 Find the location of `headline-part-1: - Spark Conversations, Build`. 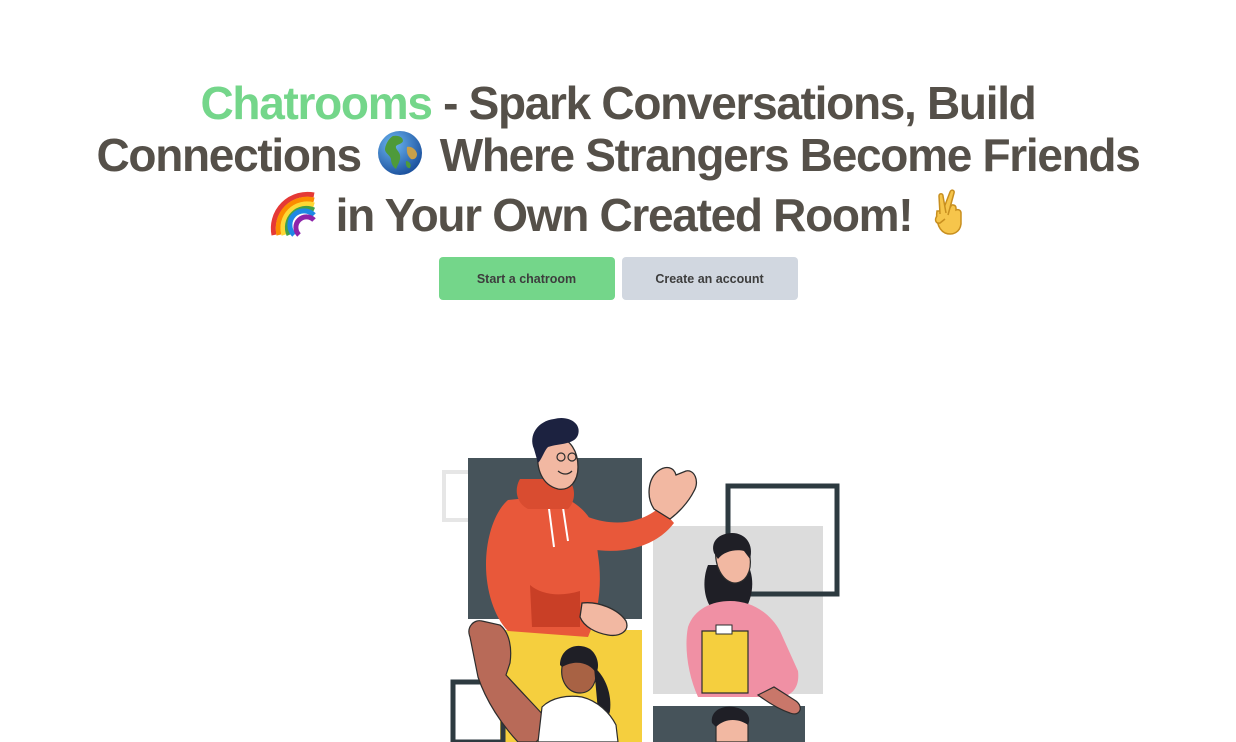

headline-part-1: - Spark Conversations, Build is located at coordinates (734, 103).